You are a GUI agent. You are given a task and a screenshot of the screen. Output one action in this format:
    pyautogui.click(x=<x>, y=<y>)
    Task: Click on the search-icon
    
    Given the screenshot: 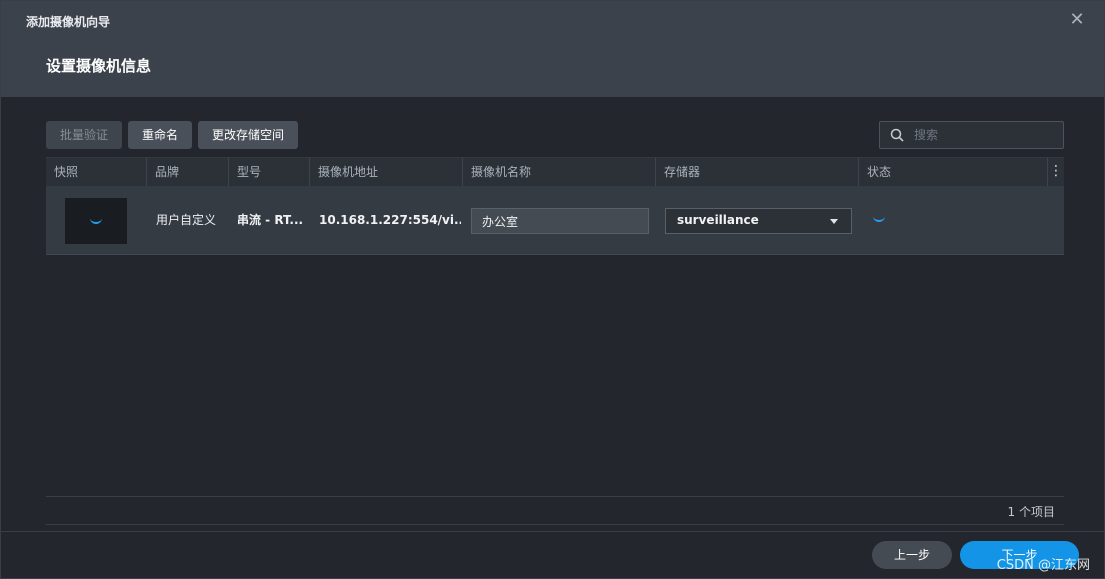 What is the action you would take?
    pyautogui.click(x=897, y=135)
    